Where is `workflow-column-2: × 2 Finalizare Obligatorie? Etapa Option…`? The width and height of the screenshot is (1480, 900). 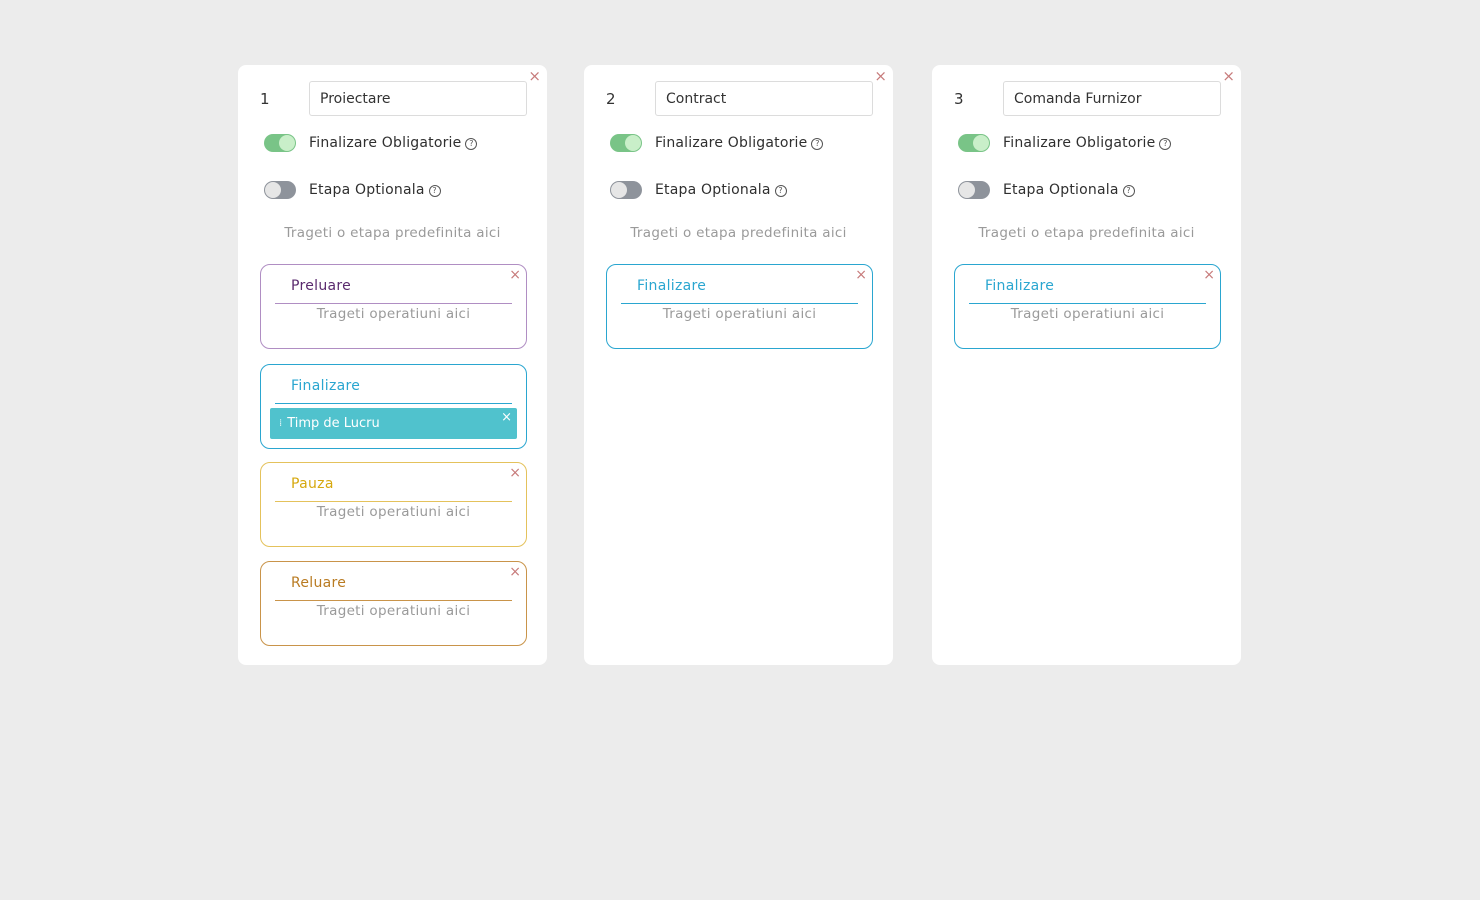 workflow-column-2: × 2 Finalizare Obligatorie? Etapa Option… is located at coordinates (738, 365).